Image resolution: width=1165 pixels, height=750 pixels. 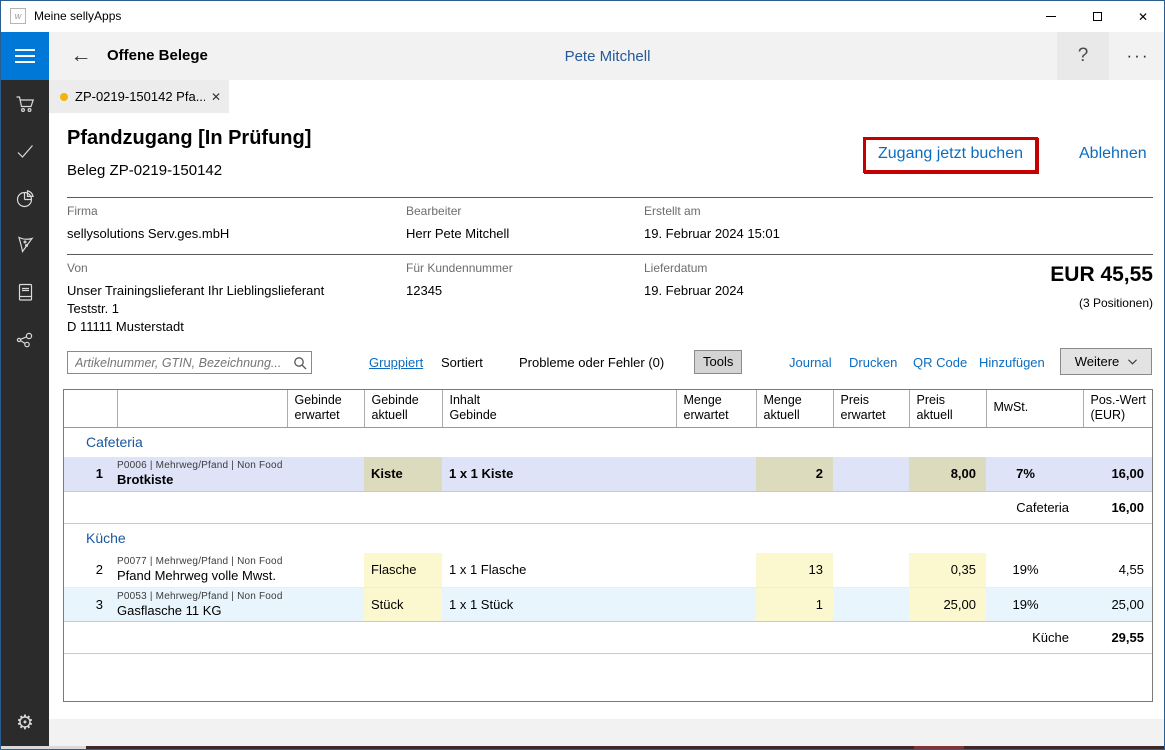 I want to click on col-header-inhalt-gebinde: Inhalt Gebinde, so click(x=559, y=409).